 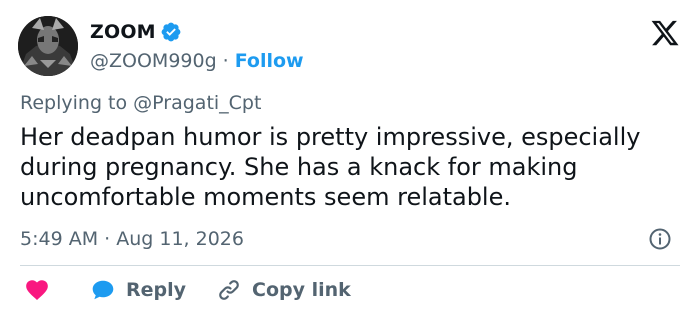 I want to click on heart-icon, so click(x=37, y=290).